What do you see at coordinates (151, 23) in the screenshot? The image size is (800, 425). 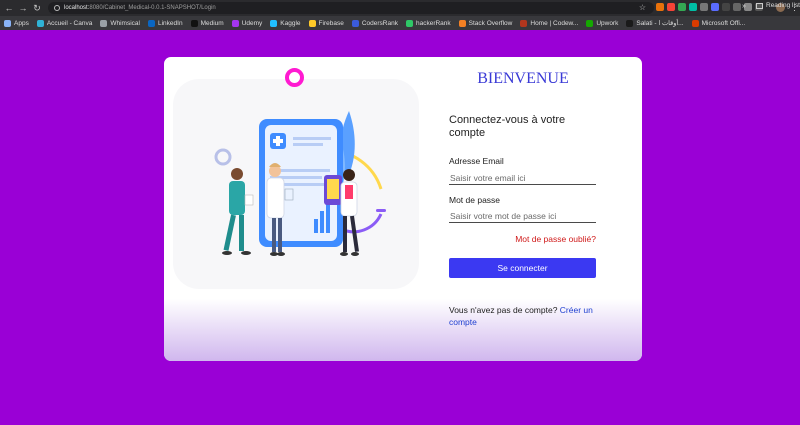 I see `linkedin-icon` at bounding box center [151, 23].